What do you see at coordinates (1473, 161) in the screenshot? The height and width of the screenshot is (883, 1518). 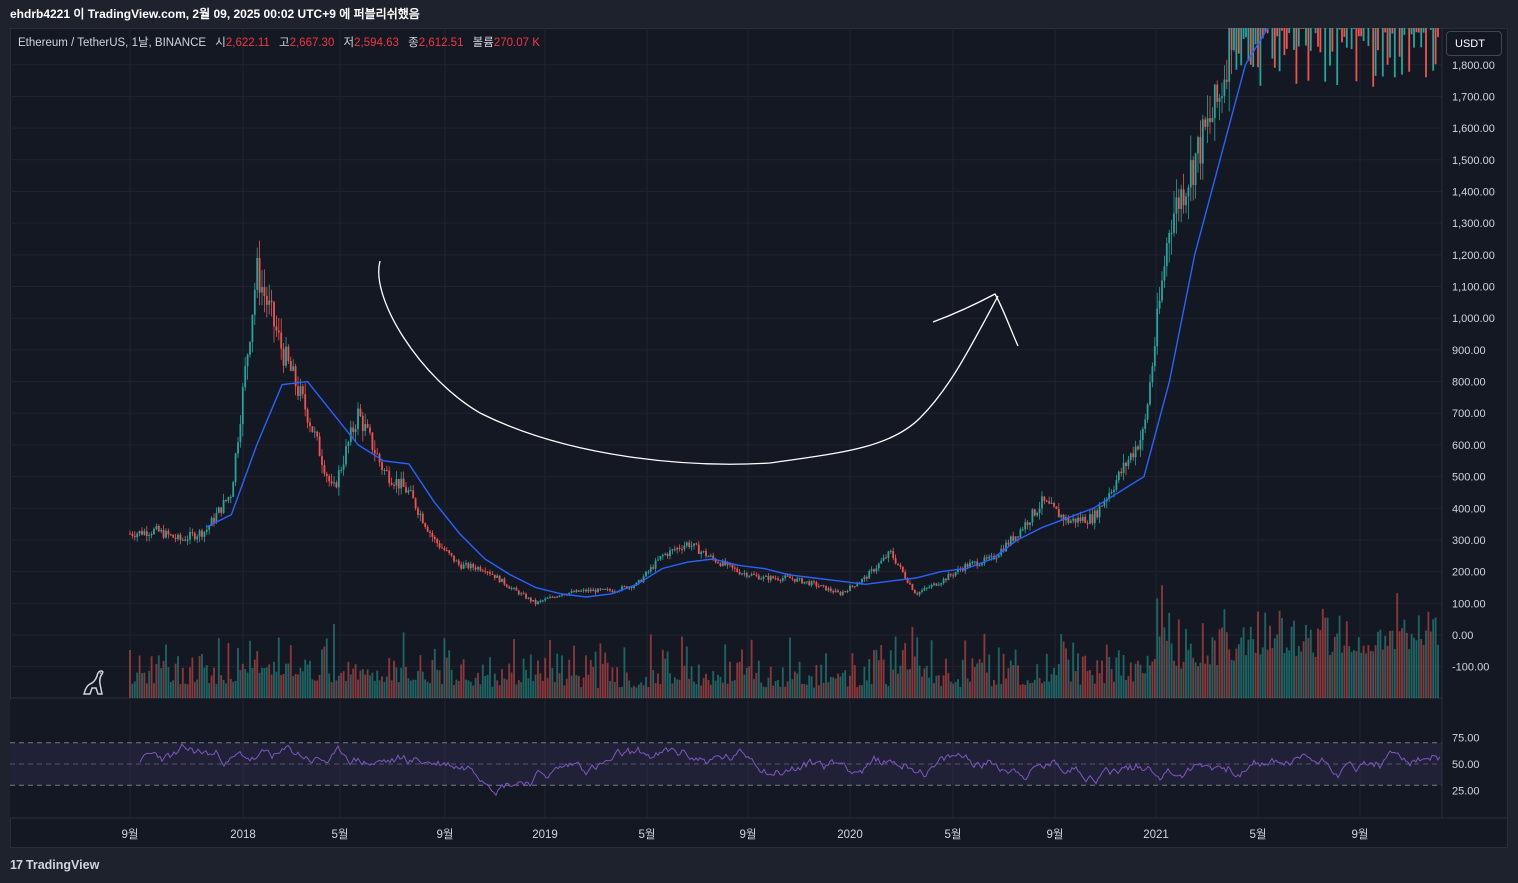 I see `y-tick-label: 1,500.00` at bounding box center [1473, 161].